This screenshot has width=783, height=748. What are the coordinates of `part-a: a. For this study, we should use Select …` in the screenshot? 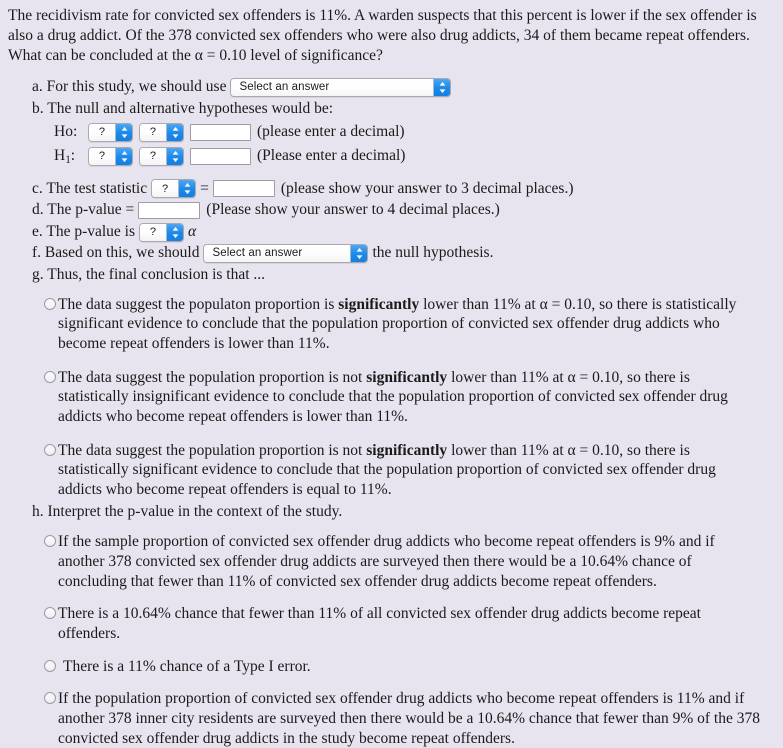 It's located at (404, 87).